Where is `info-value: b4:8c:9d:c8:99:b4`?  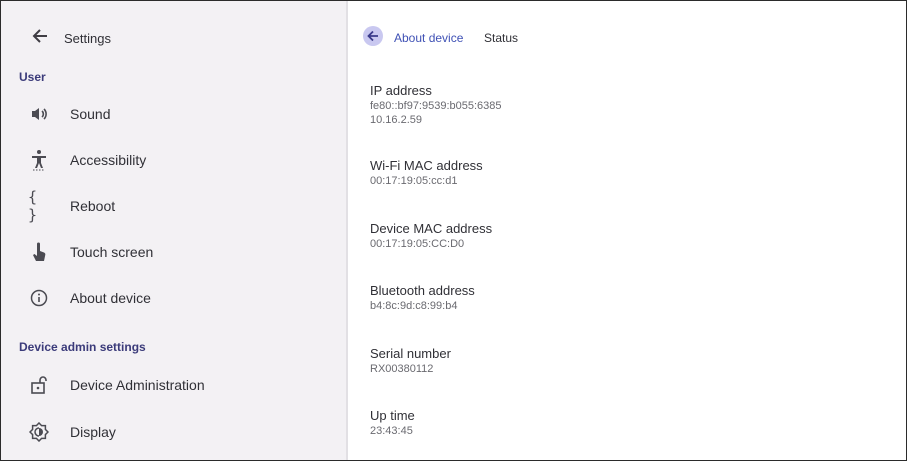 info-value: b4:8c:9d:c8:99:b4 is located at coordinates (414, 306).